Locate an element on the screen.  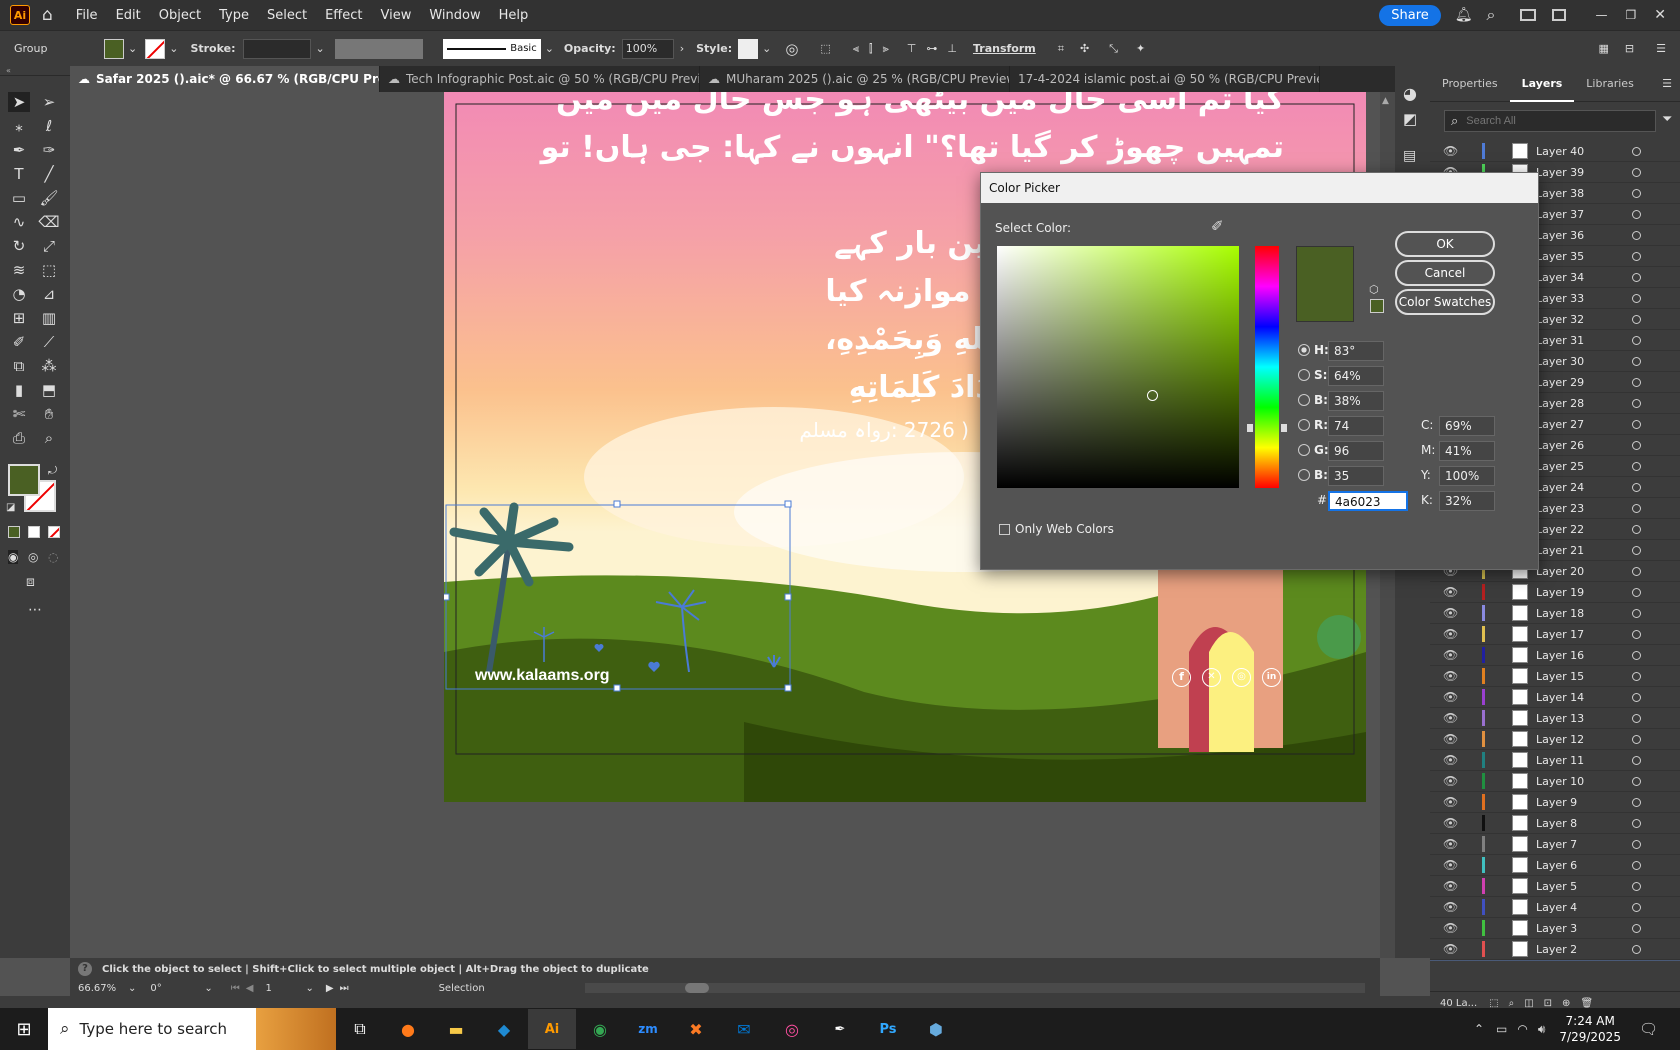
layer-name: Layer 33 is located at coordinates (1560, 298).